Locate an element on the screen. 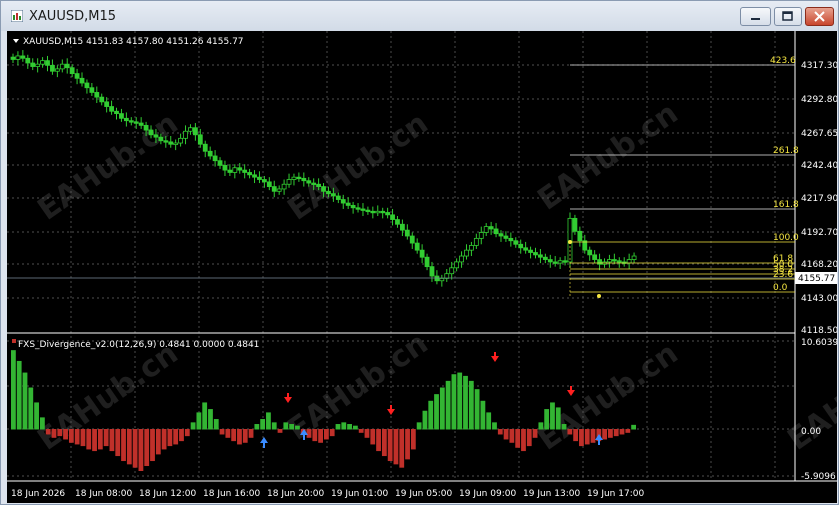  price-label: 4292.80 is located at coordinates (819, 100).